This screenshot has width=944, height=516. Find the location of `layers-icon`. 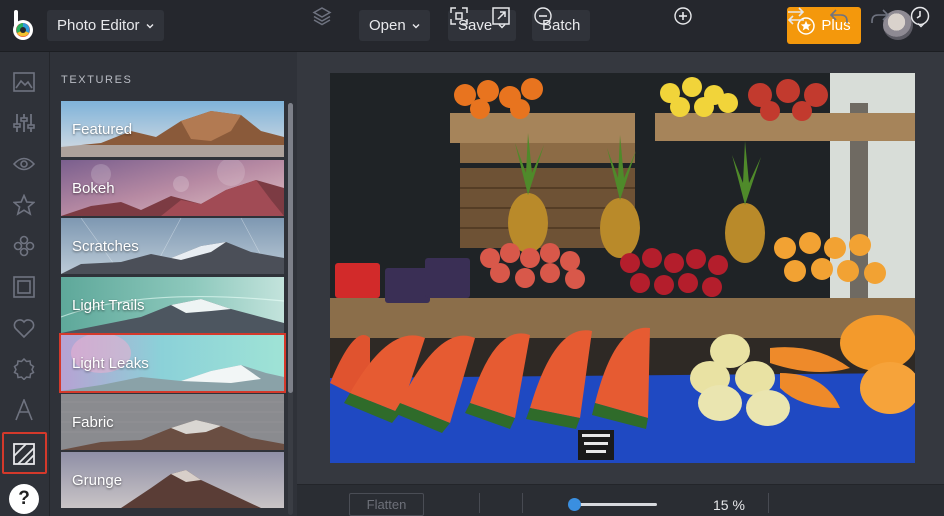

layers-icon is located at coordinates (322, 16).